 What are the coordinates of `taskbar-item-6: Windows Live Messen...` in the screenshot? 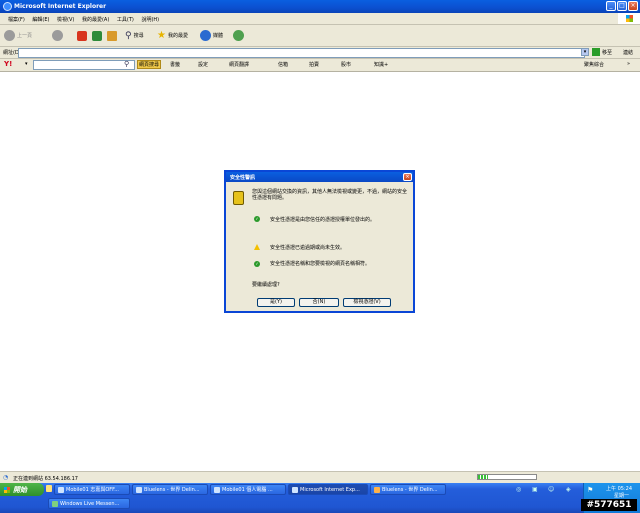 It's located at (89, 503).